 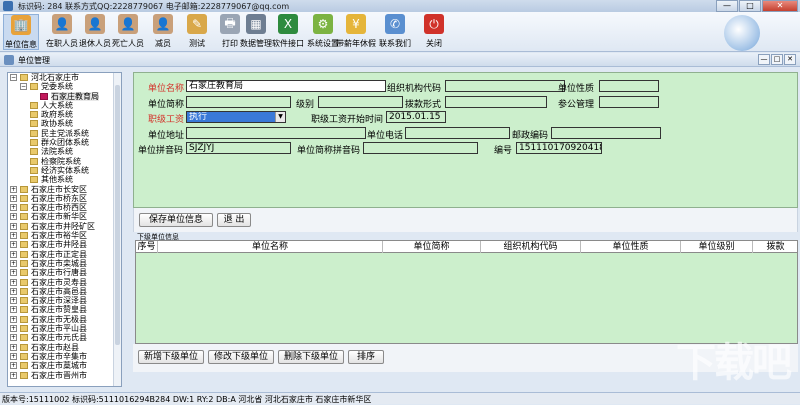 What do you see at coordinates (631, 247) in the screenshot?
I see `grid-column-header: 单位性质` at bounding box center [631, 247].